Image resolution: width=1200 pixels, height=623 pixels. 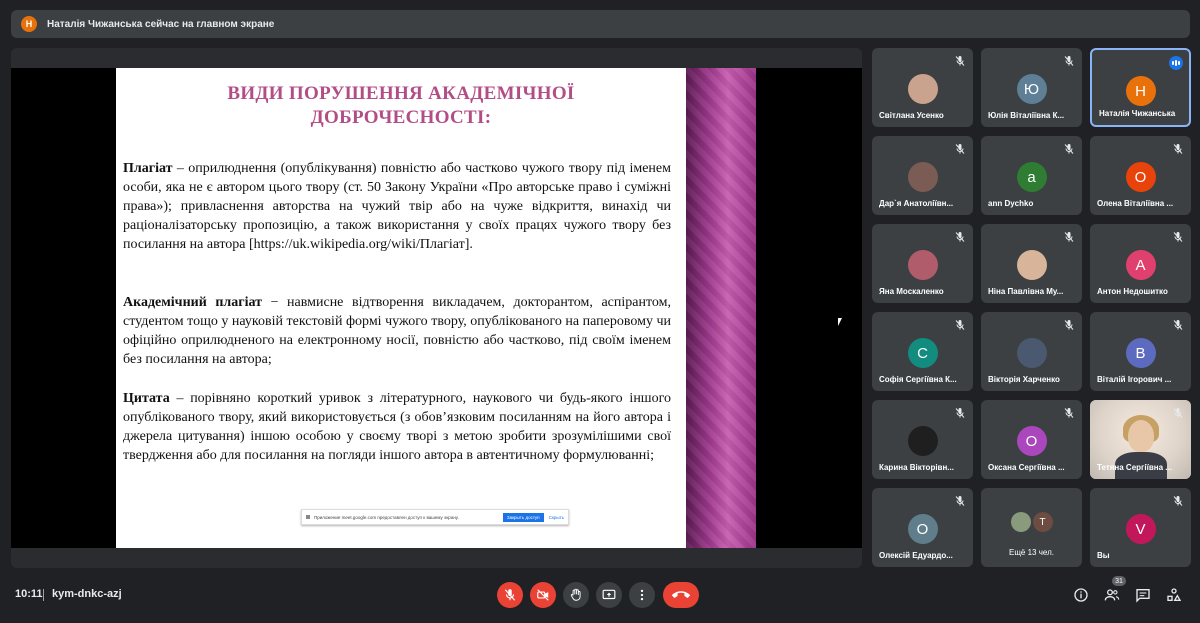 I want to click on participant-name: Наталія Чижанська, so click(x=1137, y=113).